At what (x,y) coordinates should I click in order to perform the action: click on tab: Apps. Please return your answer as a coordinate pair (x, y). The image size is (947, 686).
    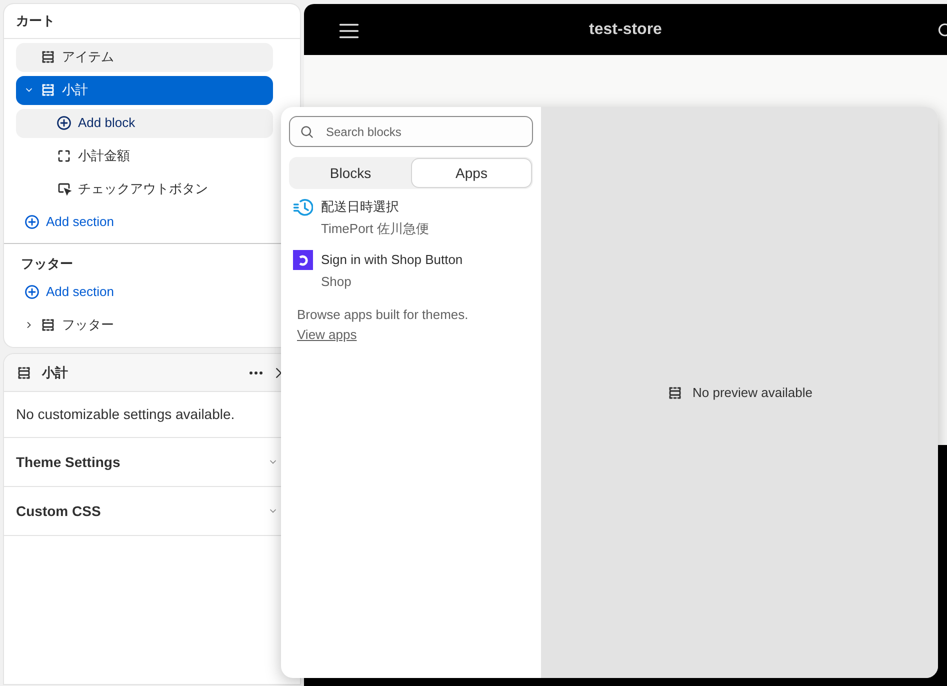
    Looking at the image, I should click on (471, 173).